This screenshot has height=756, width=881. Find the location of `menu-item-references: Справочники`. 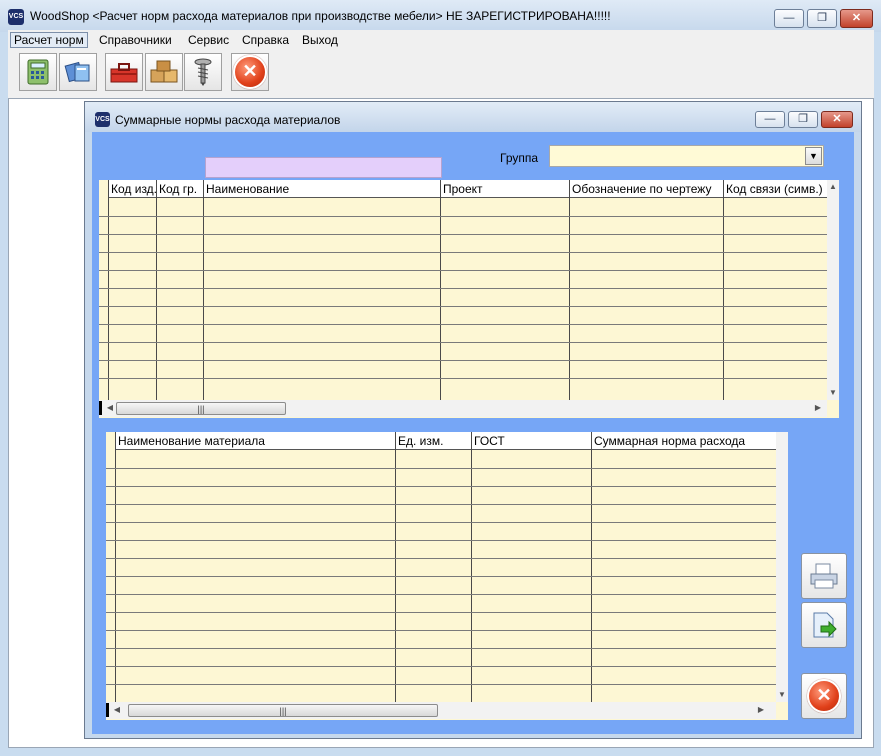

menu-item-references: Справочники is located at coordinates (135, 40).